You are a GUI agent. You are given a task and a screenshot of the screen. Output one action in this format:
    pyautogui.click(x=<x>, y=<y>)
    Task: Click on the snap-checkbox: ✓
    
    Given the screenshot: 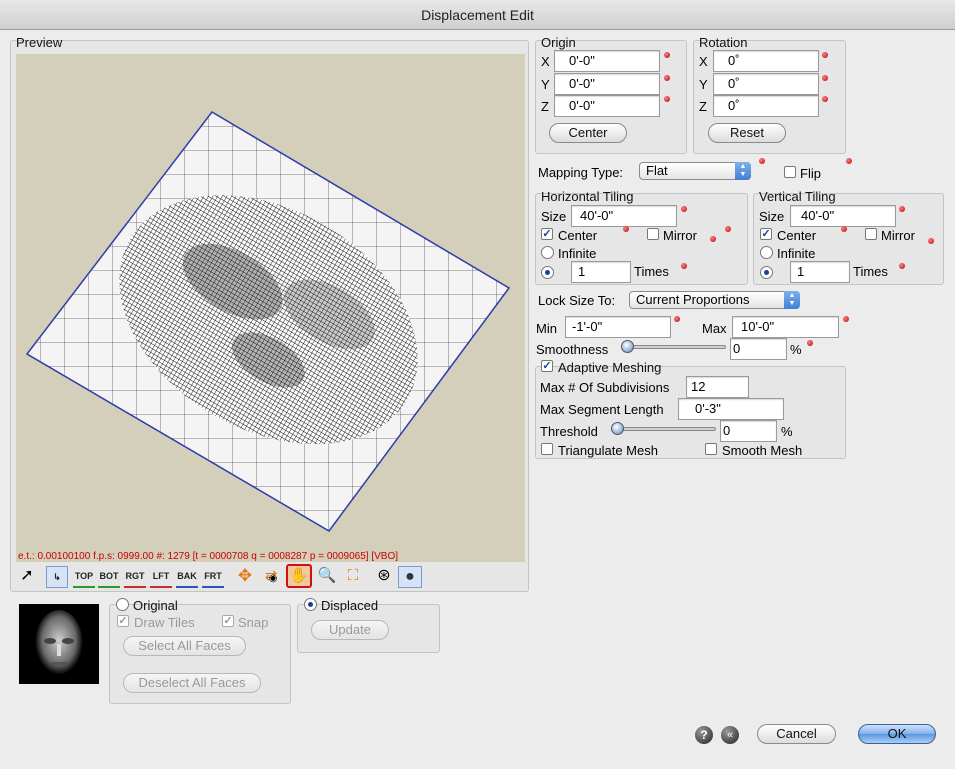 What is the action you would take?
    pyautogui.click(x=228, y=621)
    